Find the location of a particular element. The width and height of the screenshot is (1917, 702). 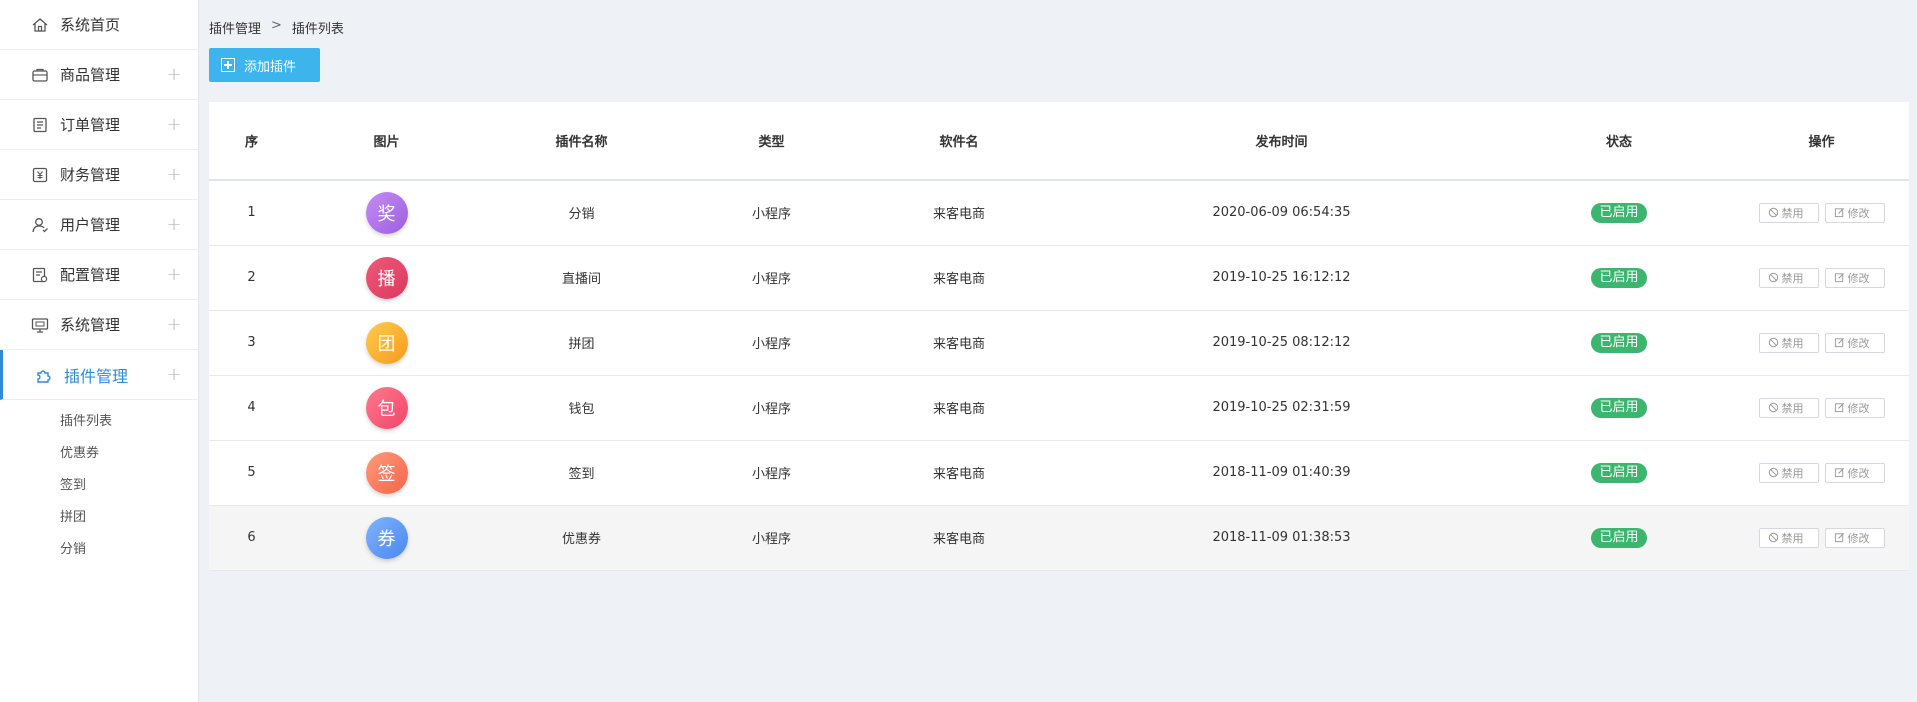

plugin-icon: 券 is located at coordinates (386, 537).